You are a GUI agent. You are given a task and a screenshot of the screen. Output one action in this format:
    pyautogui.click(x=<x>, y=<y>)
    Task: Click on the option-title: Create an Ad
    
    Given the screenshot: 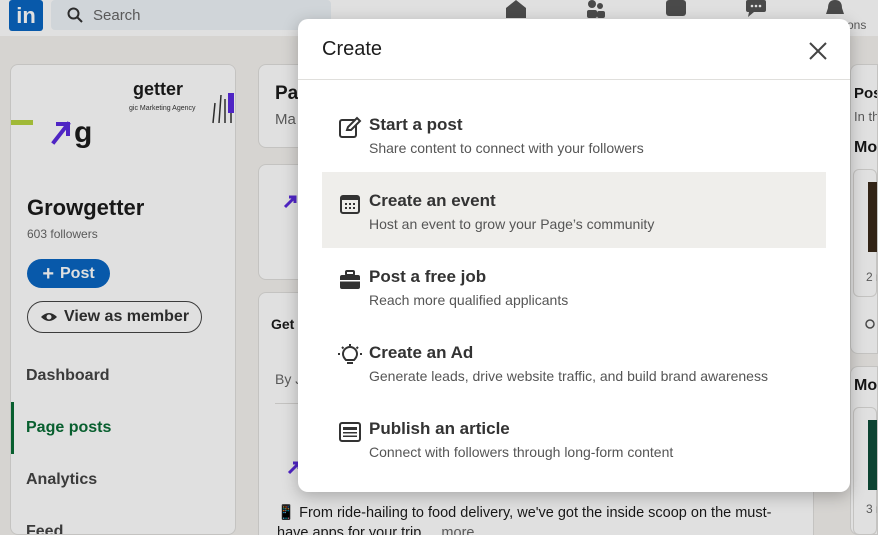 What is the action you would take?
    pyautogui.click(x=421, y=352)
    